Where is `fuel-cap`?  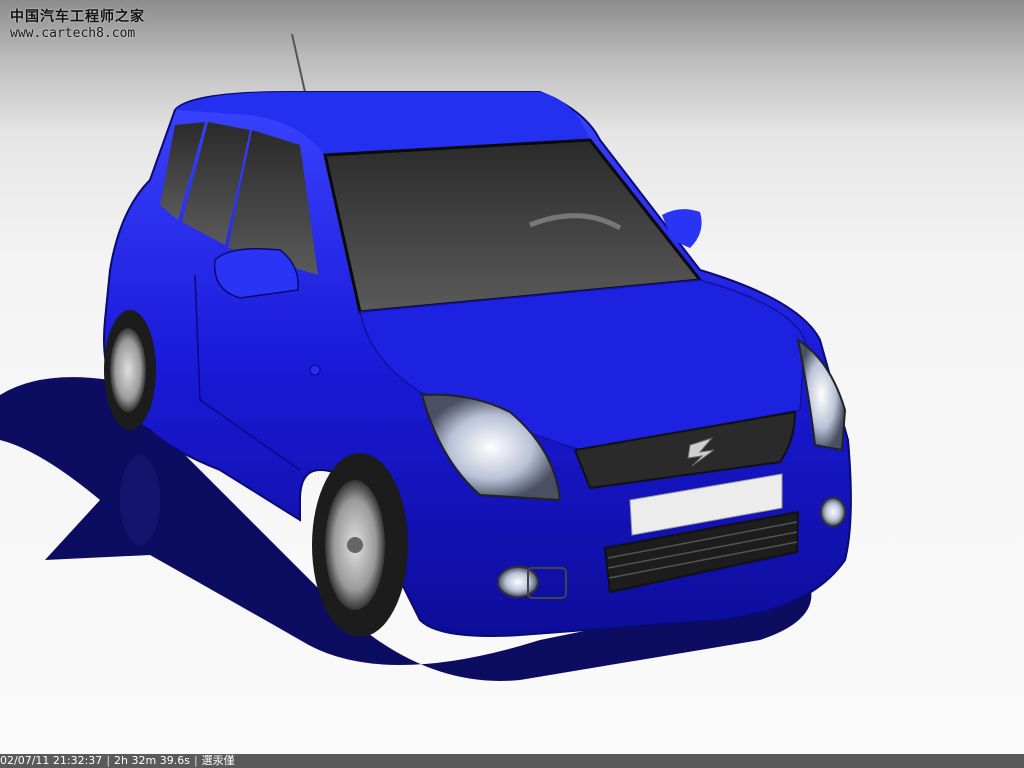
fuel-cap is located at coordinates (315, 370).